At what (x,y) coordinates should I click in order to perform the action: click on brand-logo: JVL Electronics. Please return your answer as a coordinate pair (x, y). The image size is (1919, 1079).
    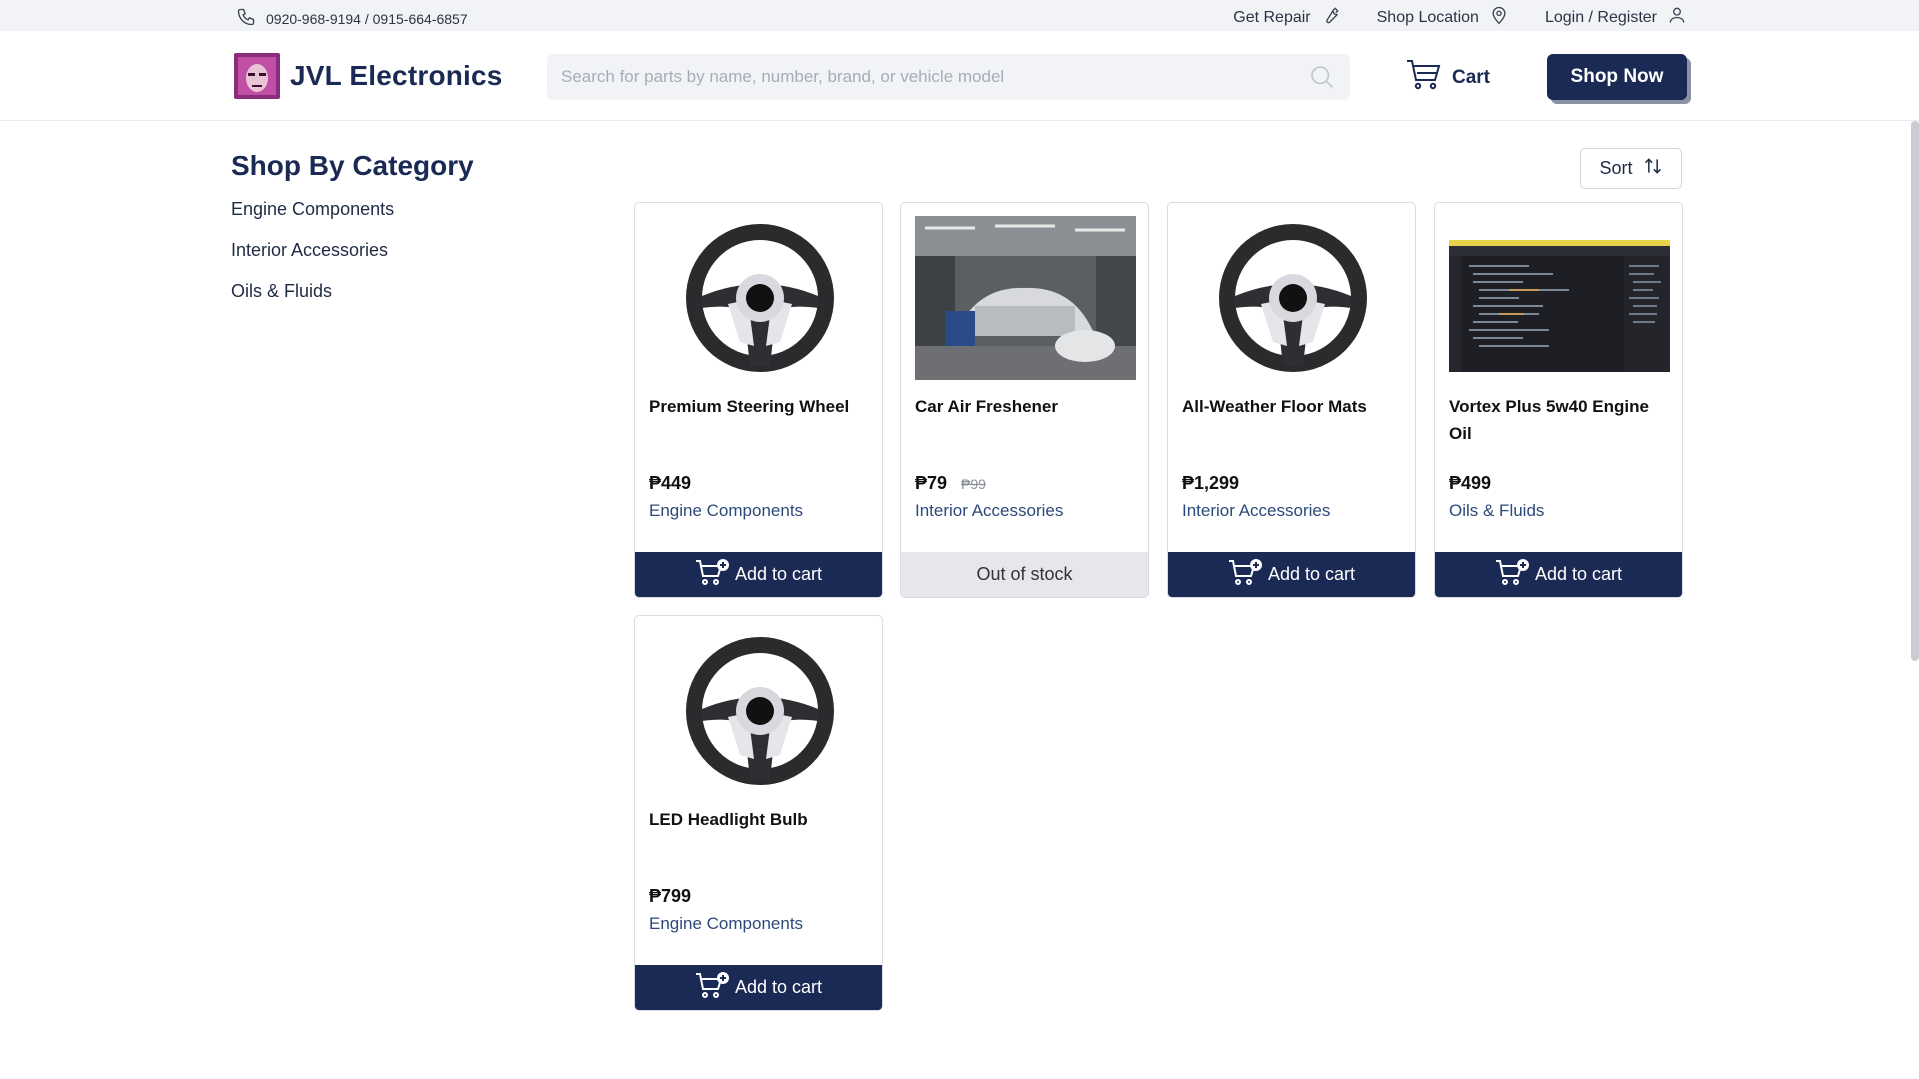
    Looking at the image, I should click on (368, 76).